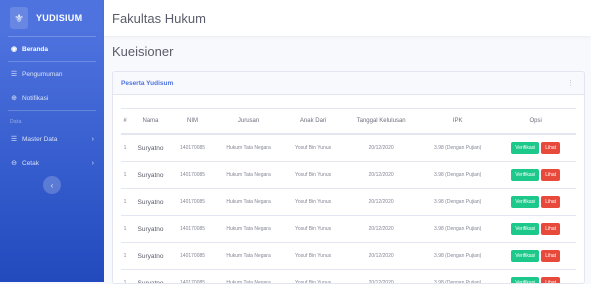 Image resolution: width=591 pixels, height=284 pixels. What do you see at coordinates (14, 49) in the screenshot?
I see `tachometer-icon: ◉` at bounding box center [14, 49].